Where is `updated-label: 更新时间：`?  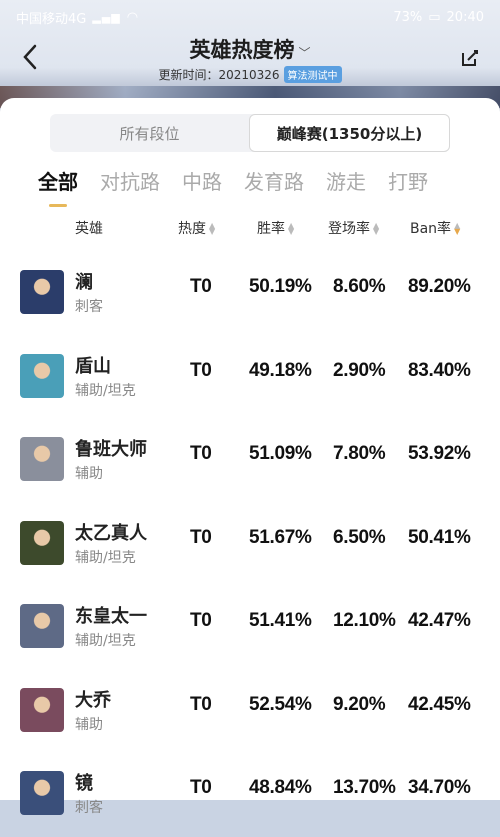 updated-label: 更新时间： is located at coordinates (188, 75).